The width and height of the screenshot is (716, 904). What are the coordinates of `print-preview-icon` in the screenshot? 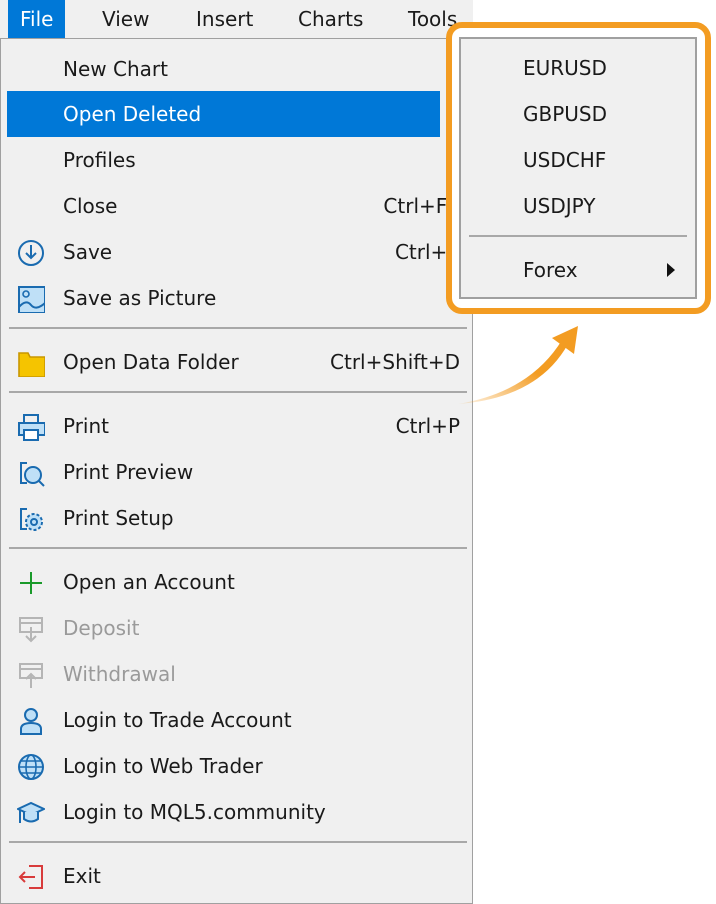 It's located at (32, 474).